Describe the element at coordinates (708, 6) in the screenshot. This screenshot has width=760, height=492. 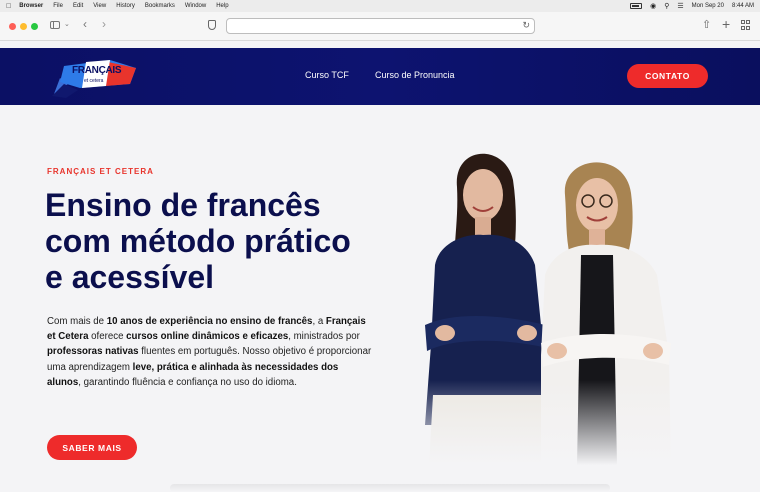
I see `menubar-date: Mon Sep 20` at that location.